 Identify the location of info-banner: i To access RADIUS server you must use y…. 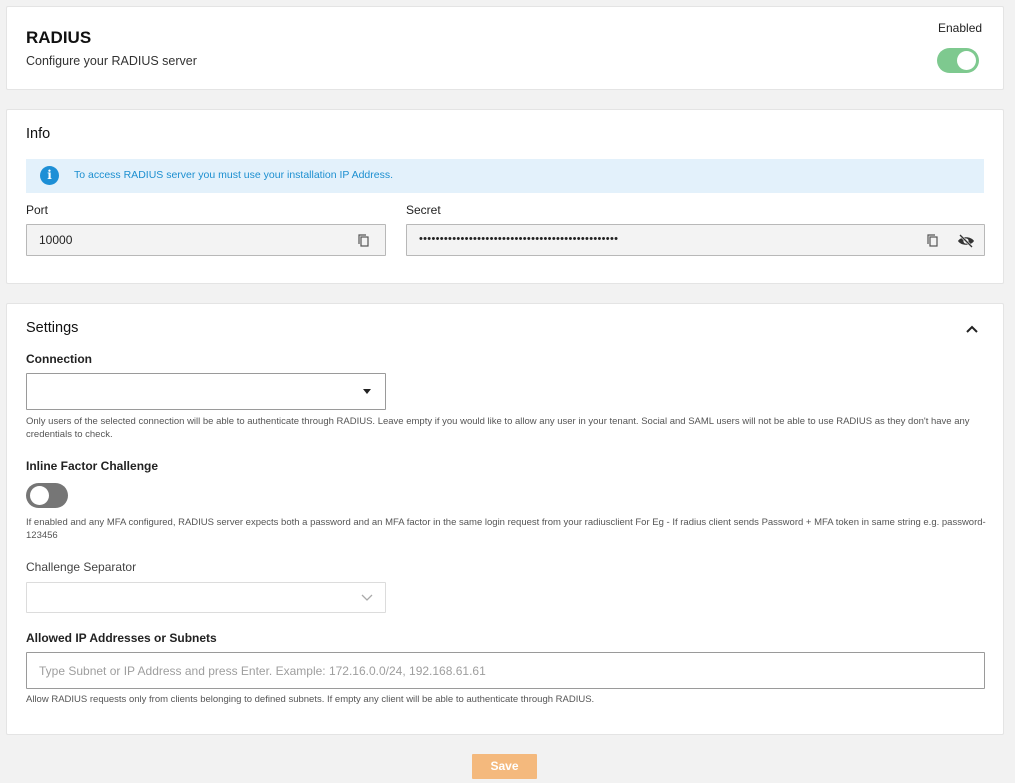
(505, 176).